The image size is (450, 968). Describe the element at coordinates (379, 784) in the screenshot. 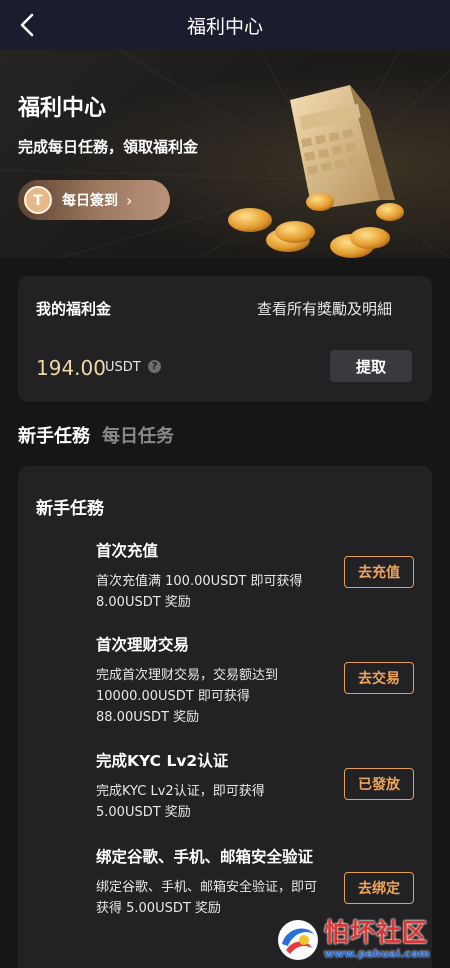

I see `reward-issued-button: 已發放` at that location.